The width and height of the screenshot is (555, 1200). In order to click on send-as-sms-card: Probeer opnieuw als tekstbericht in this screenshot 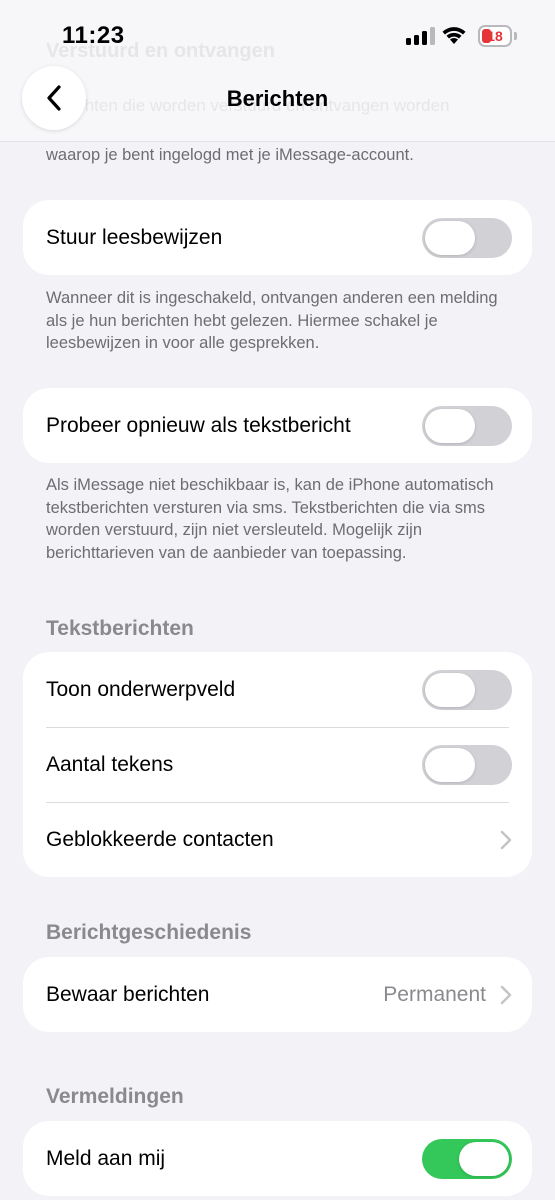, I will do `click(277, 425)`.